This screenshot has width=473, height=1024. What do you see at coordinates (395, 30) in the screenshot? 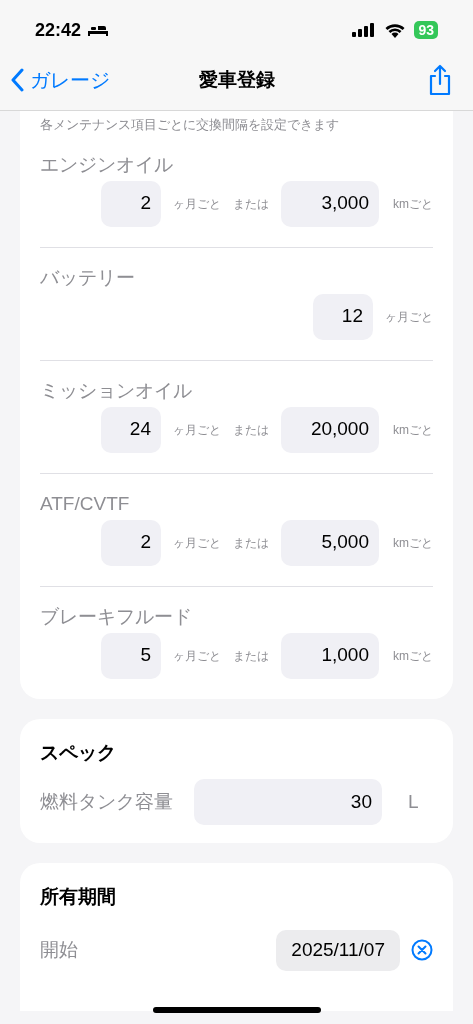
I see `wifi-icon` at bounding box center [395, 30].